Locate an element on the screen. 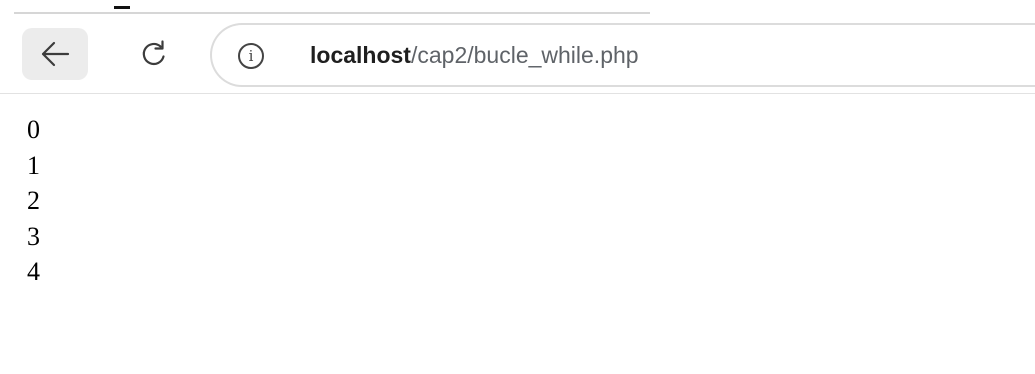 This screenshot has width=1035, height=374. reload-button is located at coordinates (154, 54).